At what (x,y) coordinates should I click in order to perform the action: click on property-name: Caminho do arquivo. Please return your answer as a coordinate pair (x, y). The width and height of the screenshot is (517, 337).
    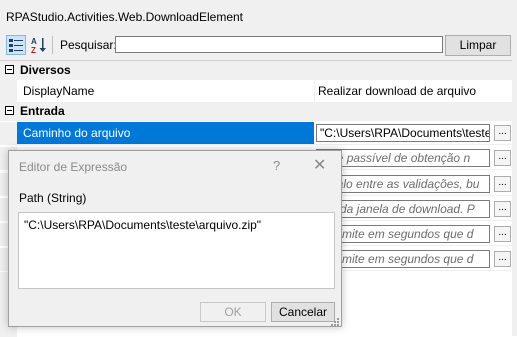
    Looking at the image, I should click on (165, 133).